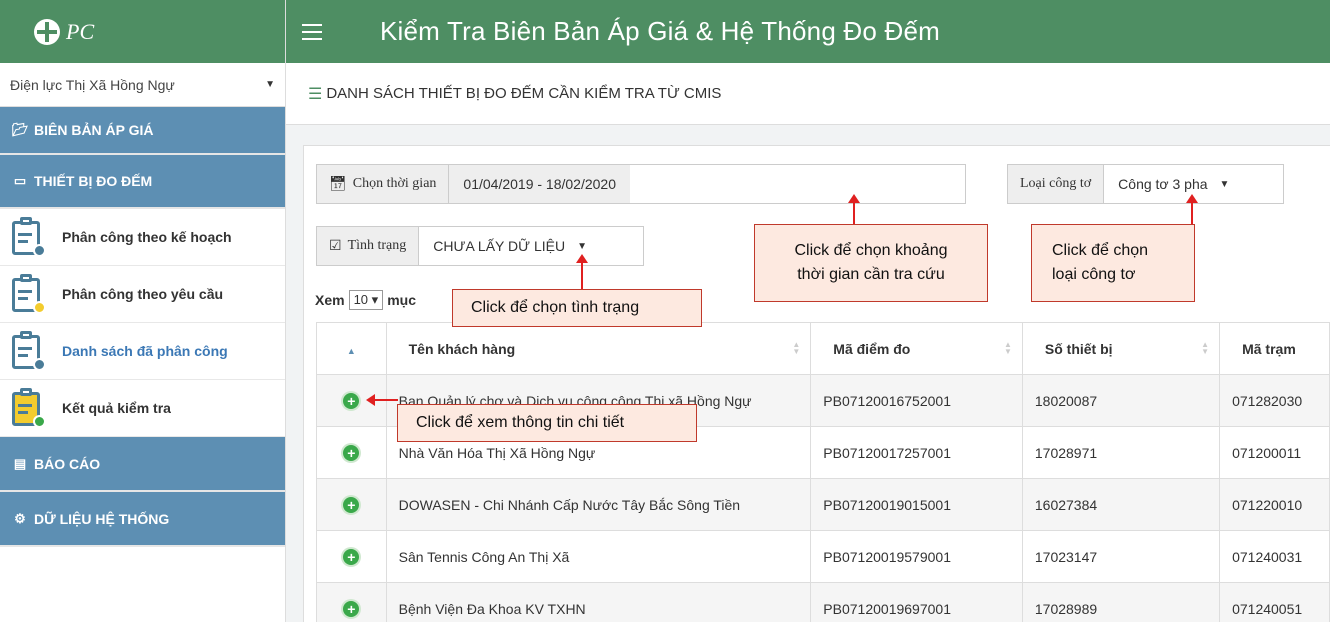 The image size is (1330, 622). What do you see at coordinates (116, 408) in the screenshot?
I see `sidebar-item-label: Kết quả kiểm tra` at bounding box center [116, 408].